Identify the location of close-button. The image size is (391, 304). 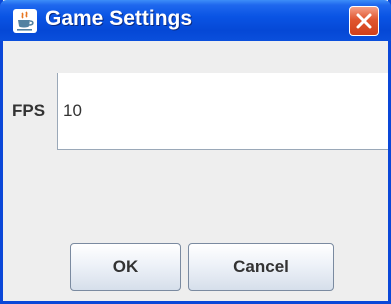
(364, 21).